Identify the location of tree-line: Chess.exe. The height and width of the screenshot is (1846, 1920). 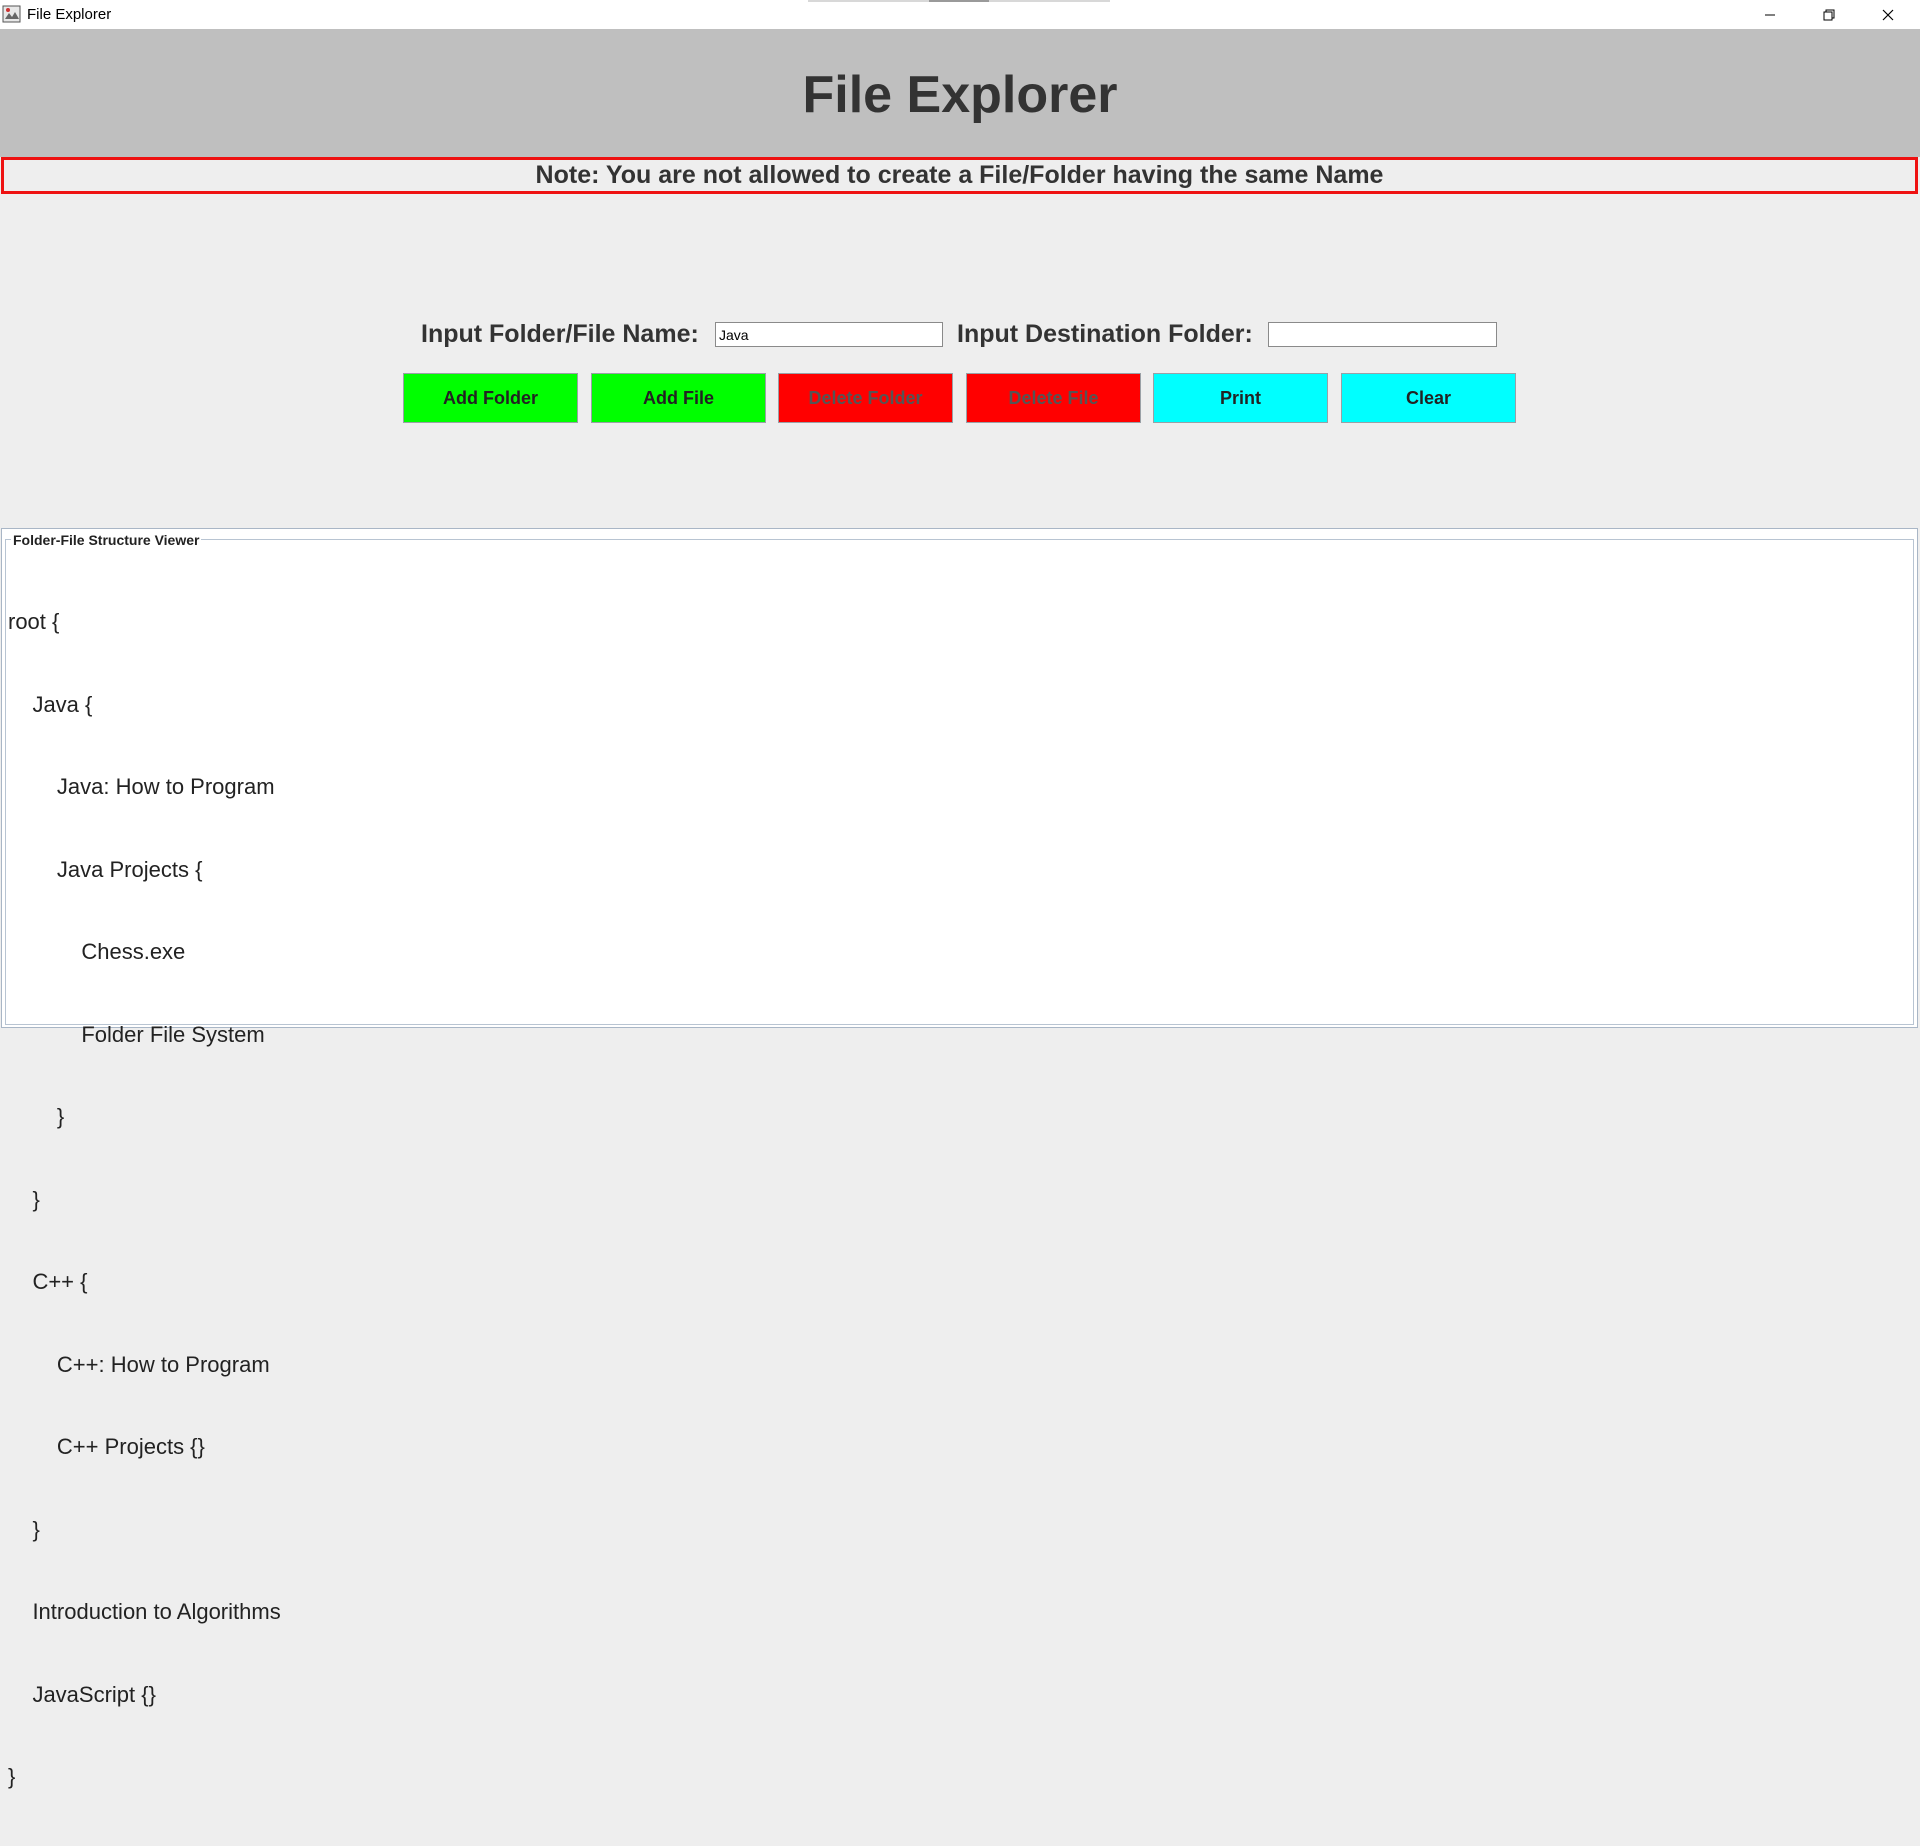
(97, 951).